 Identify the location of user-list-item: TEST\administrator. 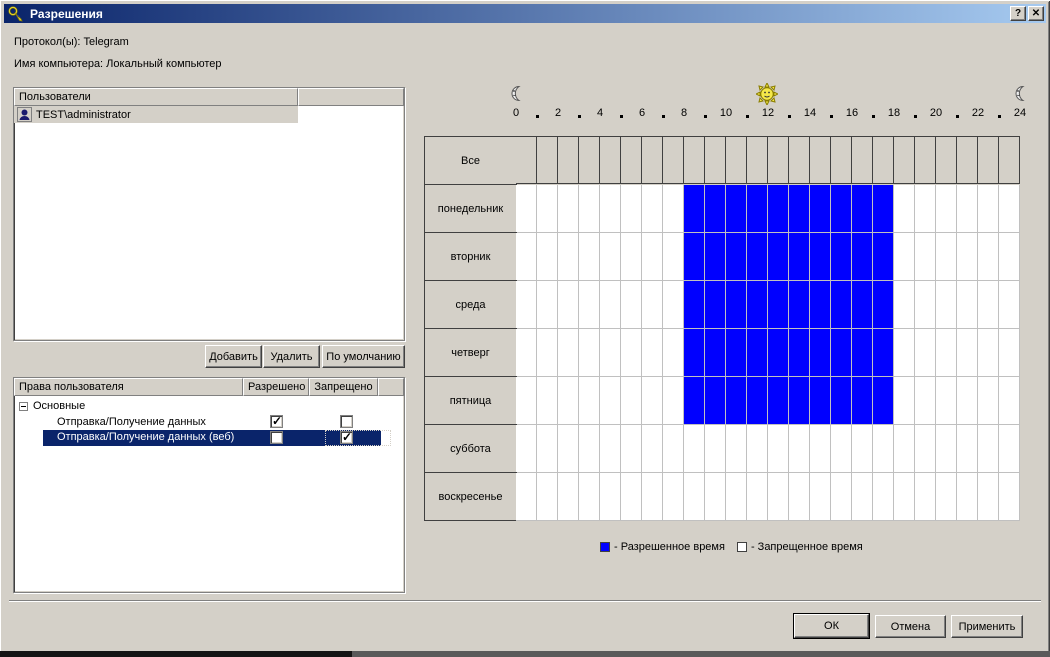
(156, 114).